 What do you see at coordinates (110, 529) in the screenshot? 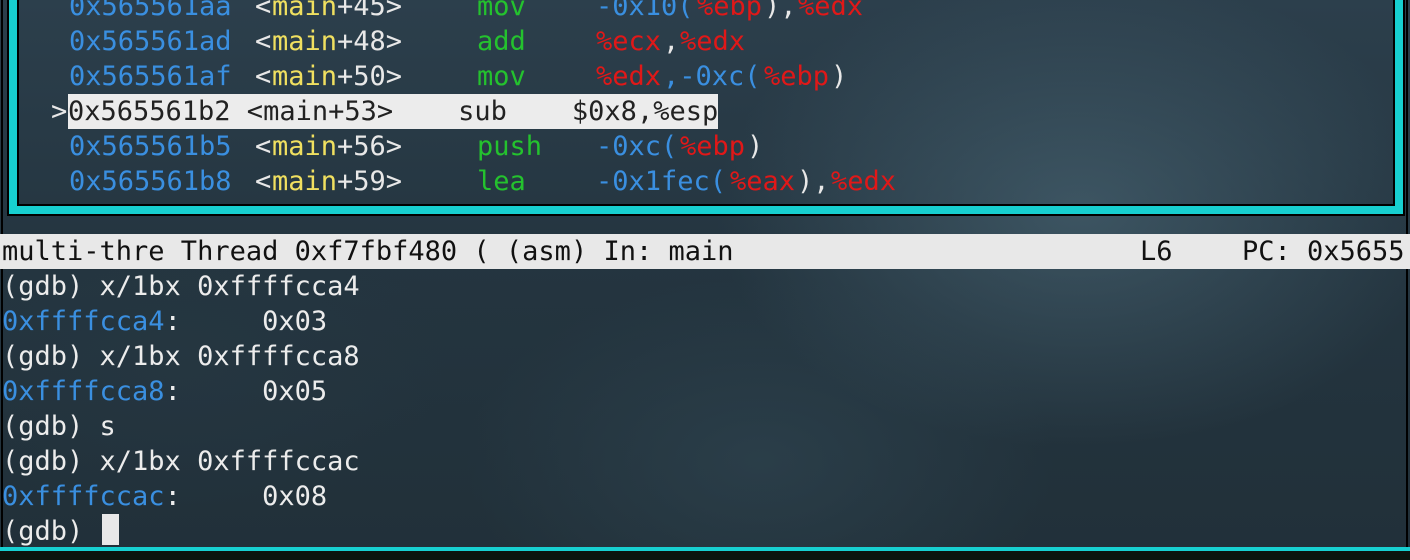
I see `text-cursor` at bounding box center [110, 529].